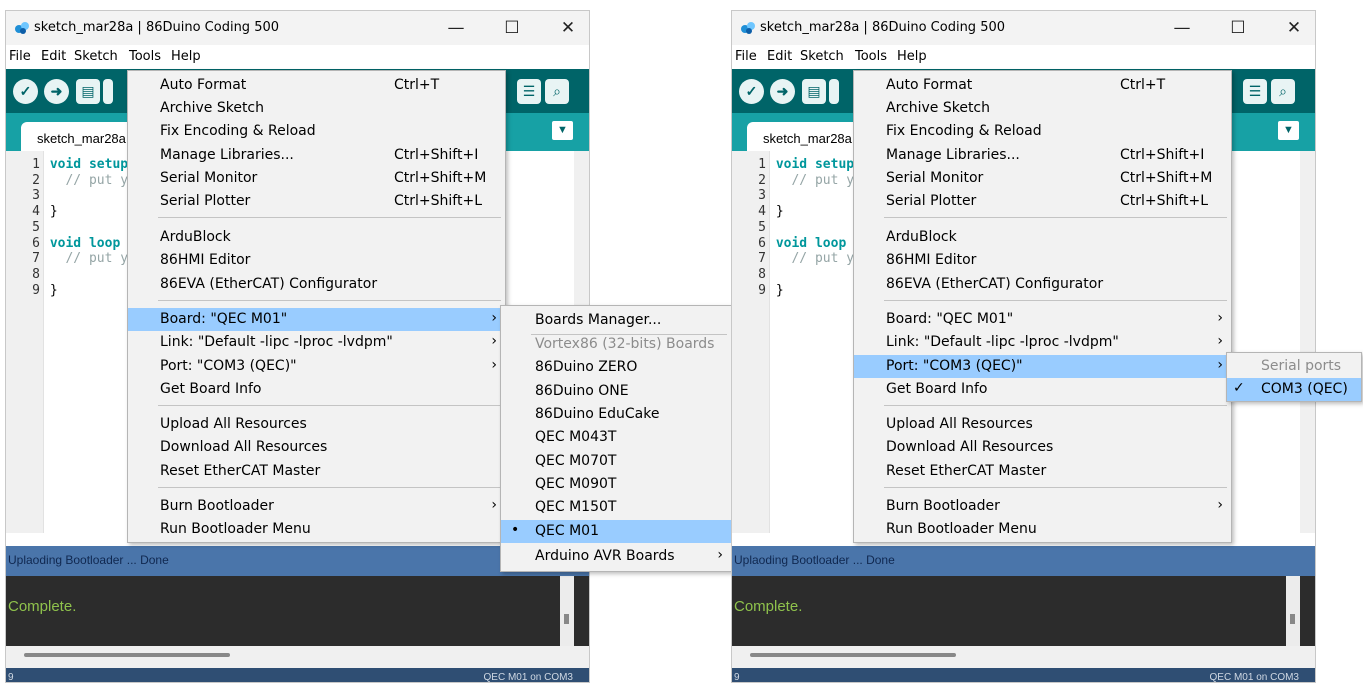 The image size is (1363, 683). I want to click on menu-item-board-option: QEC M070T, so click(616, 461).